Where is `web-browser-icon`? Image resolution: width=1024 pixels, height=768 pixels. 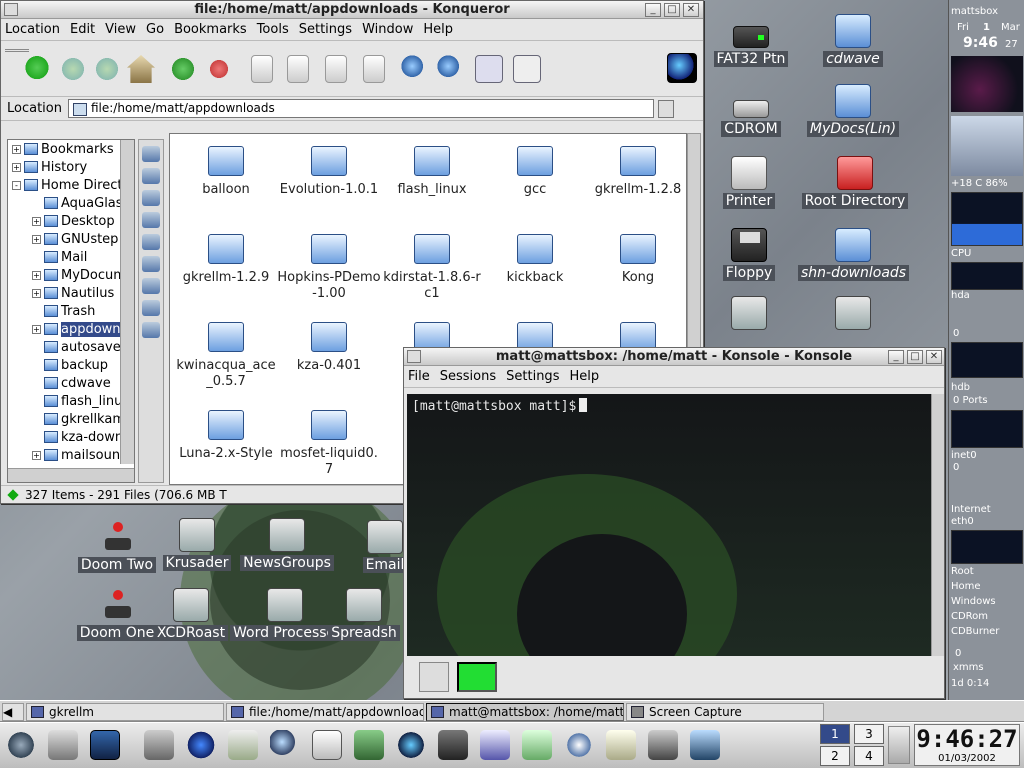 web-browser-icon is located at coordinates (411, 745).